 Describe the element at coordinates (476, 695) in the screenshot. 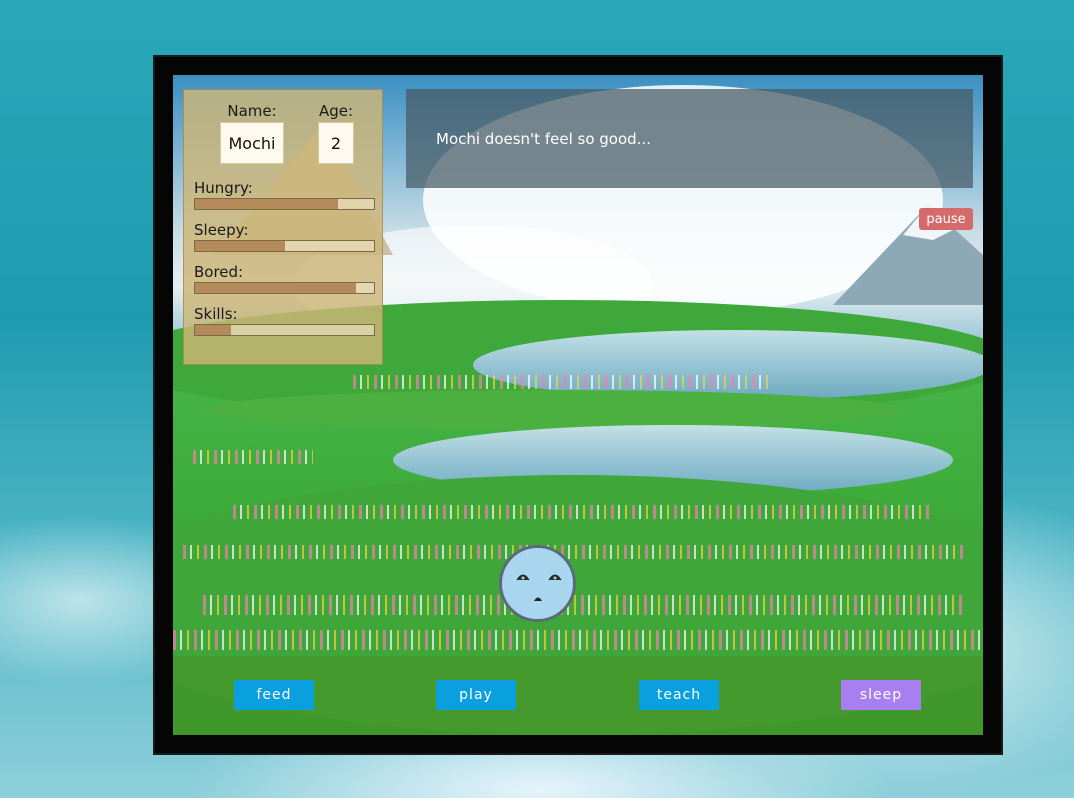

I see `play-button: play` at that location.